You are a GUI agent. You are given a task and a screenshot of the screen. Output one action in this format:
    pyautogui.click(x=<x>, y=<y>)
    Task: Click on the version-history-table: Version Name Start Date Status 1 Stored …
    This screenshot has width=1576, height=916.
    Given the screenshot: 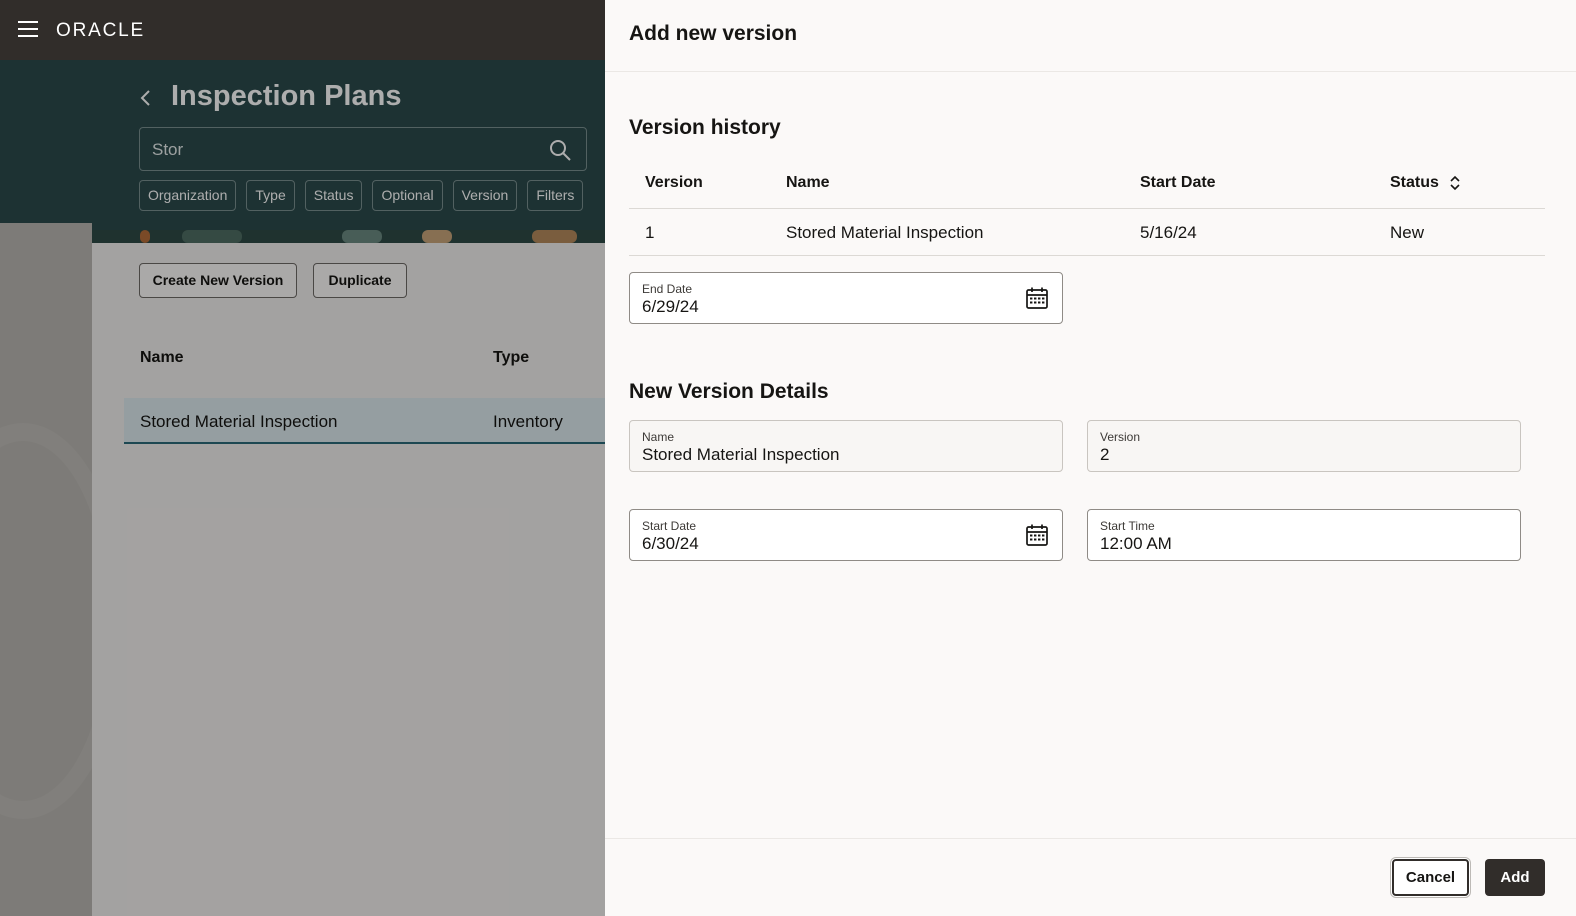 What is the action you would take?
    pyautogui.click(x=1087, y=208)
    